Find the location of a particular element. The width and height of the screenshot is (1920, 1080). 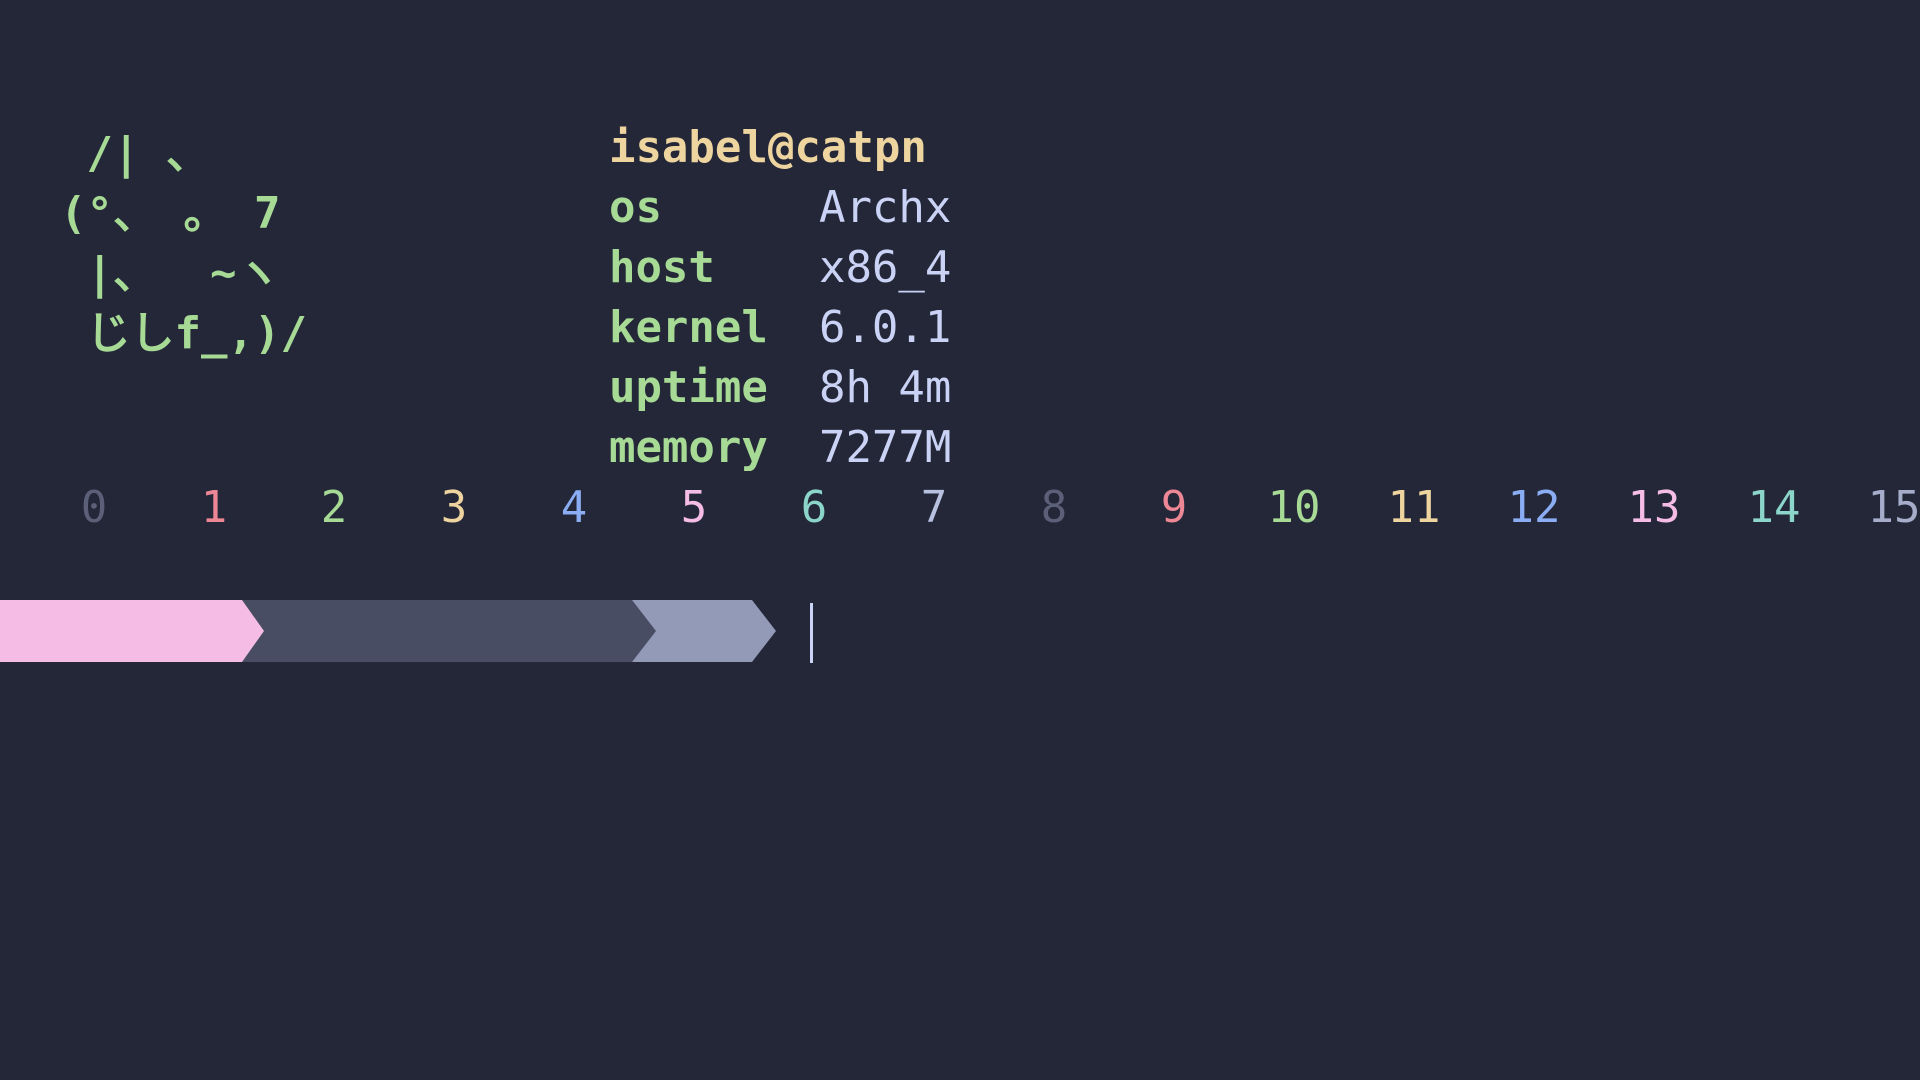

info-key: uptime is located at coordinates (688, 387).